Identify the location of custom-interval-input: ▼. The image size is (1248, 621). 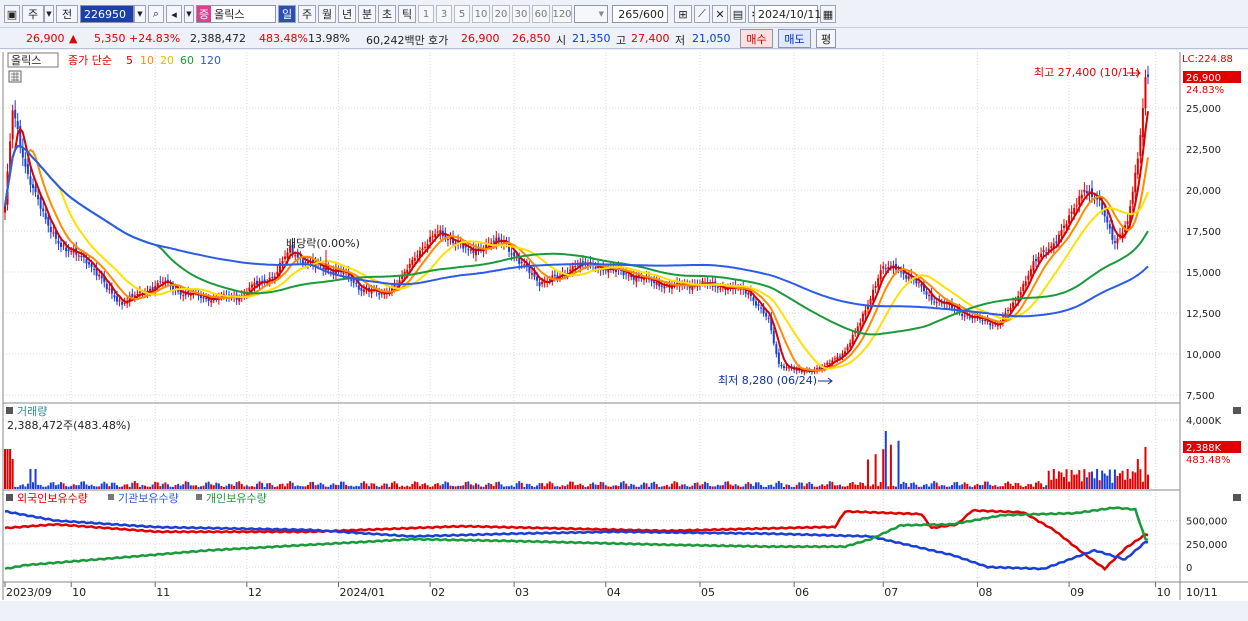
(591, 14).